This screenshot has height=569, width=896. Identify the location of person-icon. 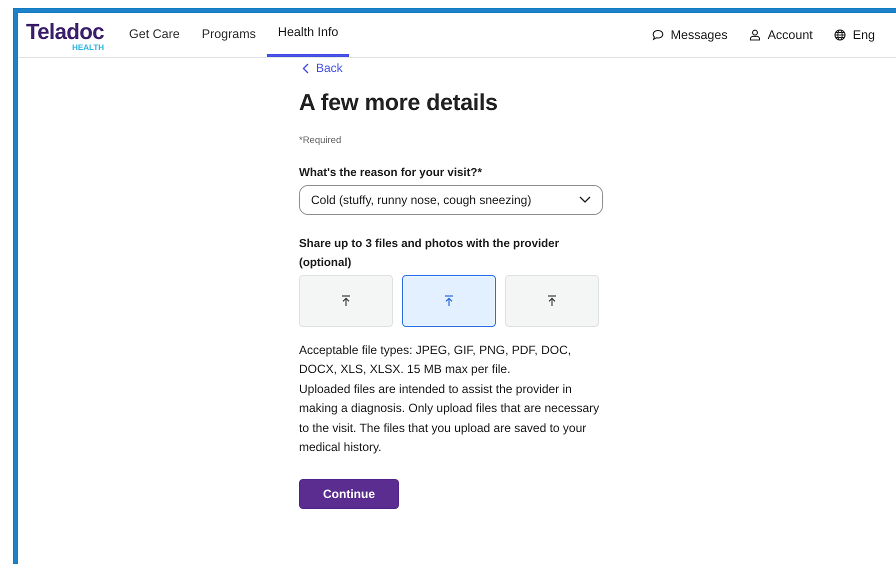
(754, 35).